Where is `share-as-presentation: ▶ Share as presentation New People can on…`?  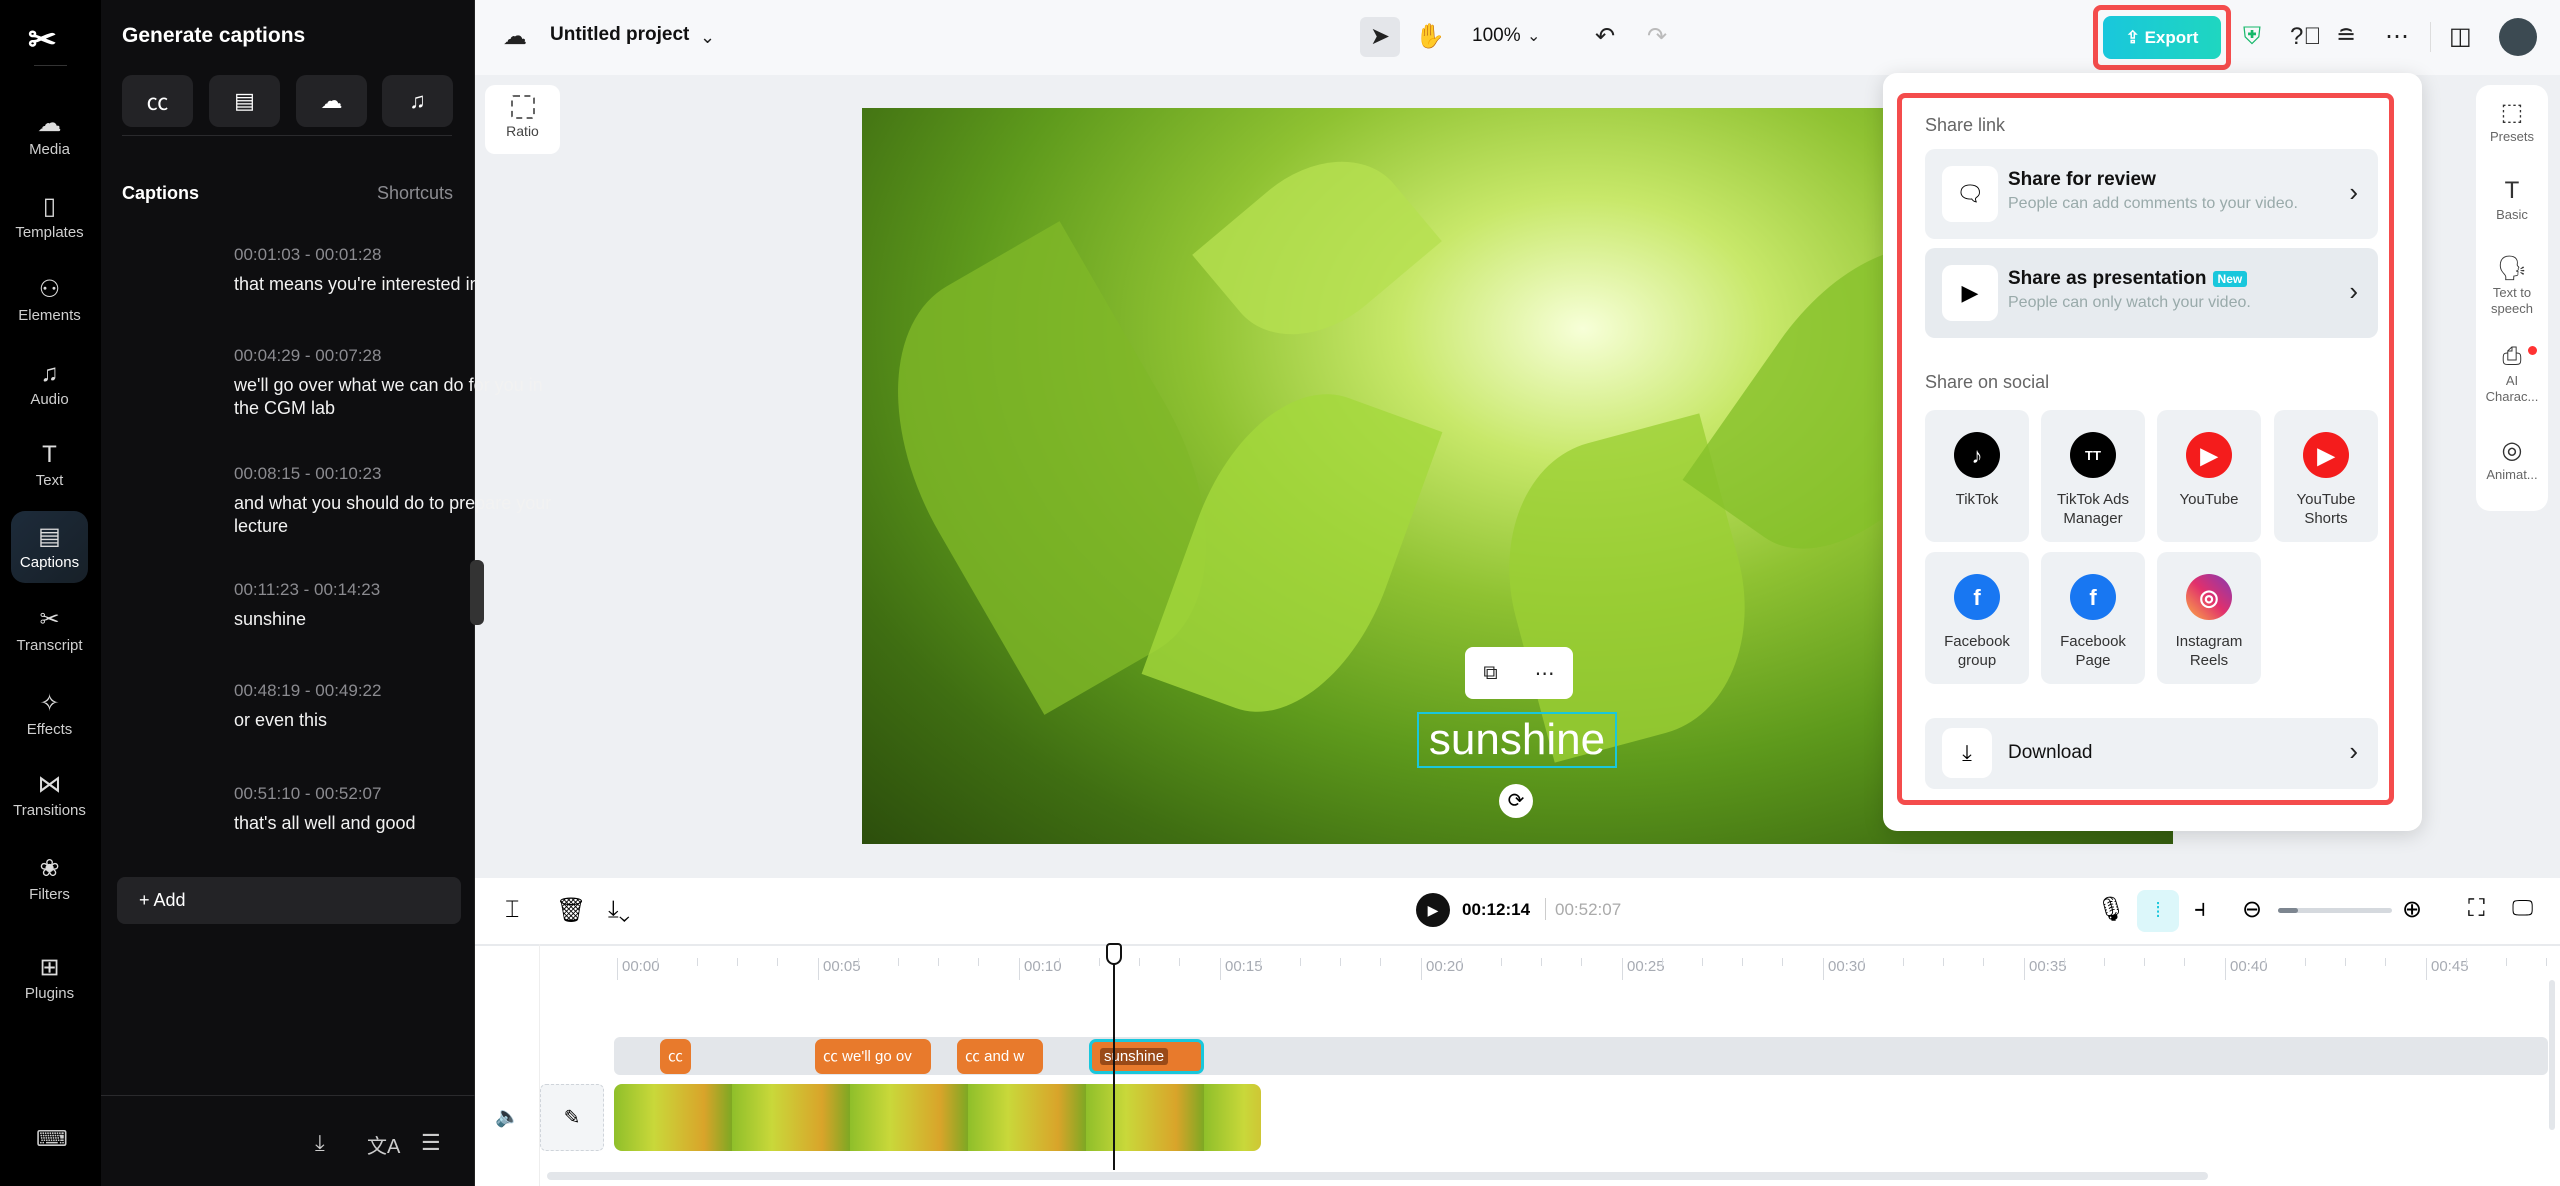 share-as-presentation: ▶ Share as presentation New People can on… is located at coordinates (2151, 293).